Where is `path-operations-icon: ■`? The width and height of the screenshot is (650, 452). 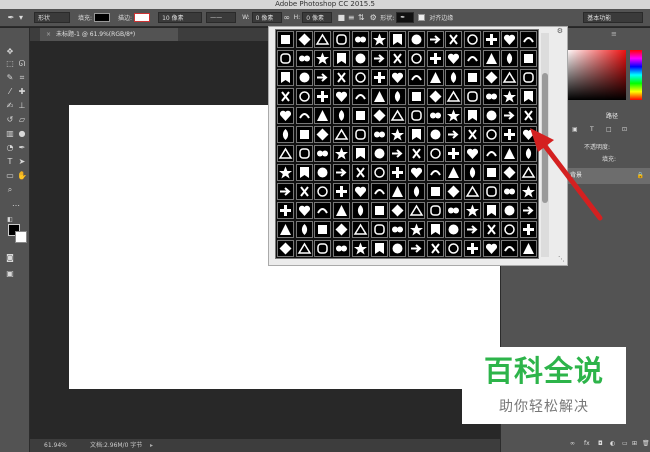 path-operations-icon: ■ is located at coordinates (341, 18).